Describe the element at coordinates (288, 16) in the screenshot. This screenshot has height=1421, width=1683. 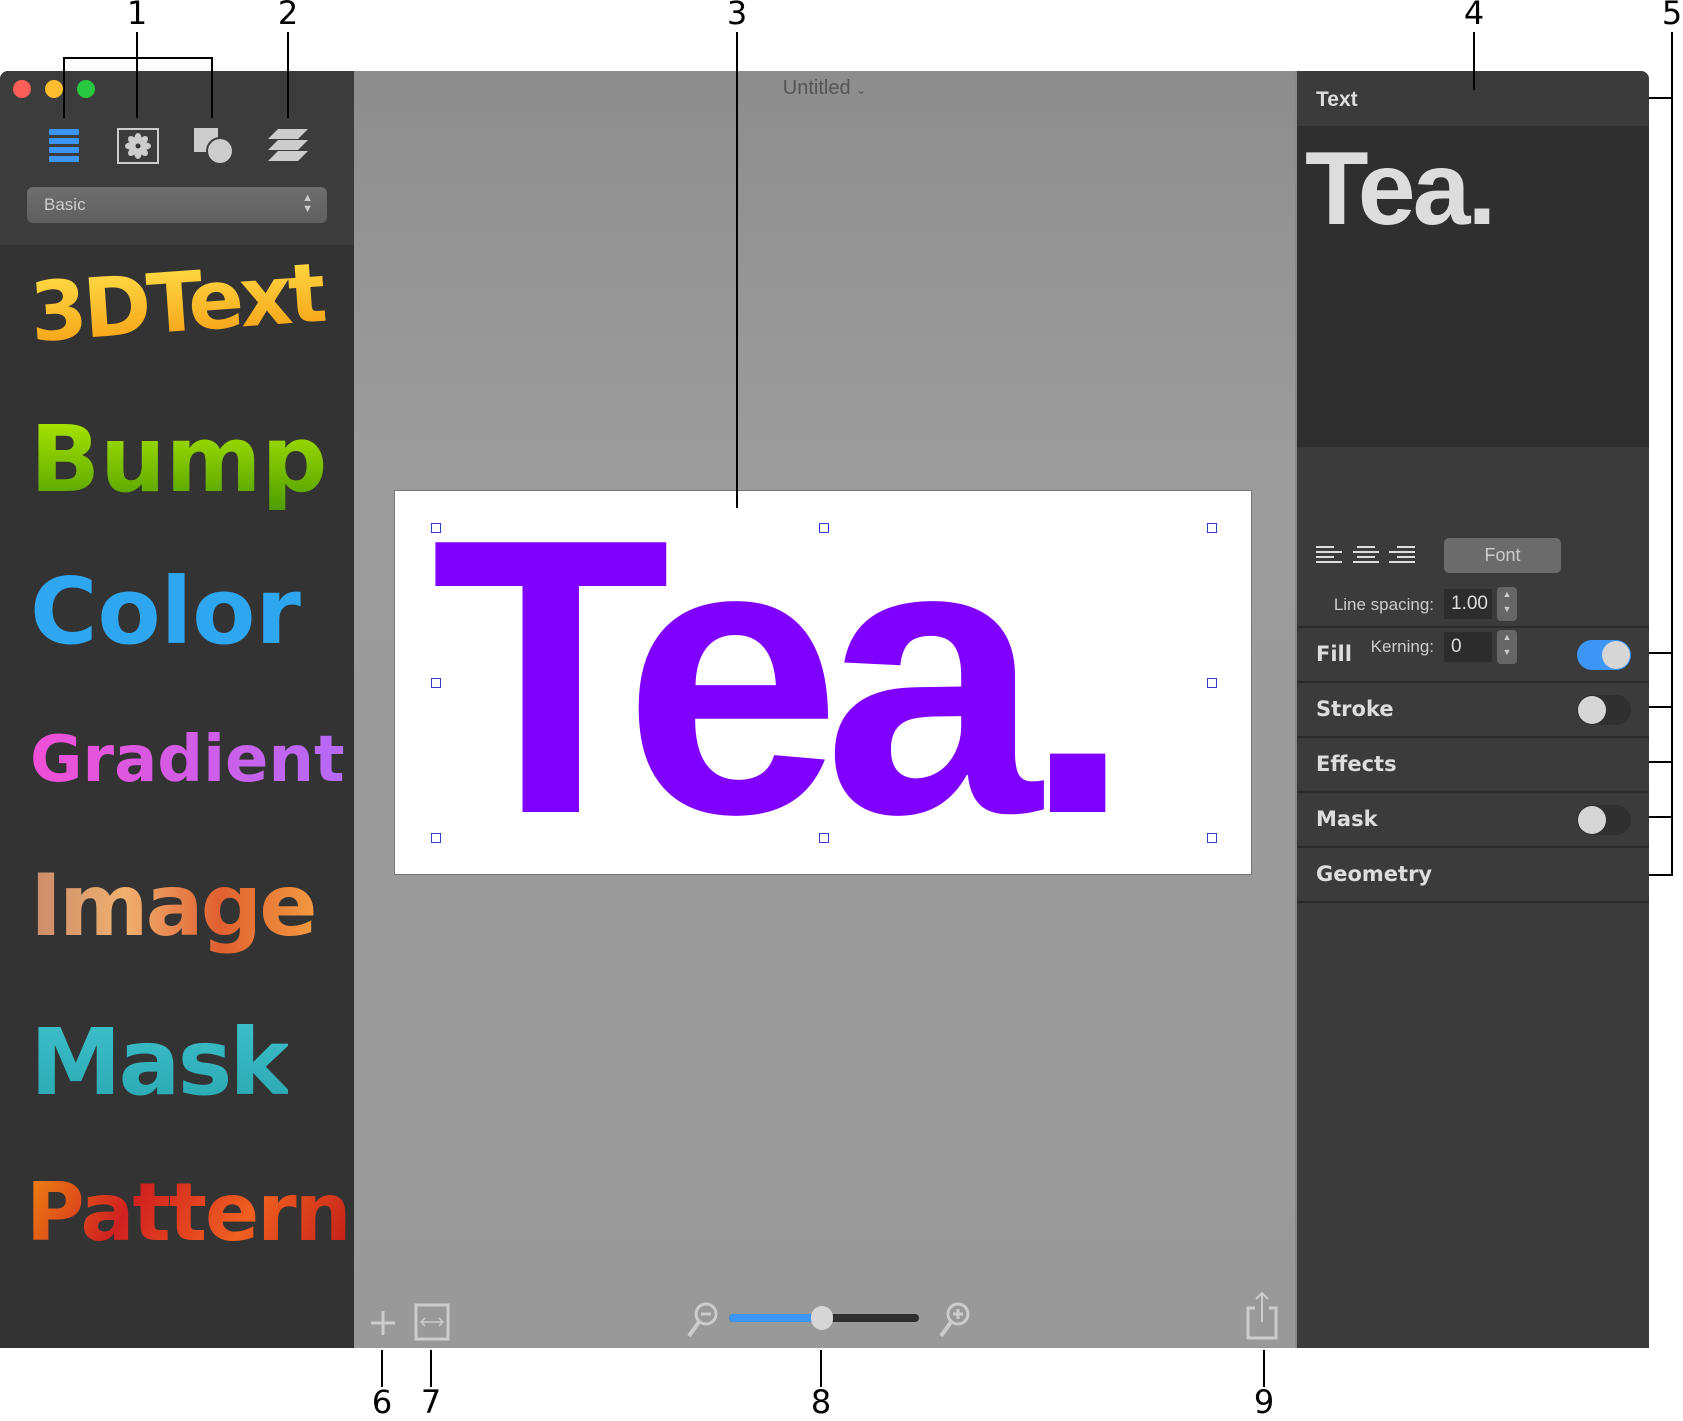
I see `callout-2: 2` at that location.